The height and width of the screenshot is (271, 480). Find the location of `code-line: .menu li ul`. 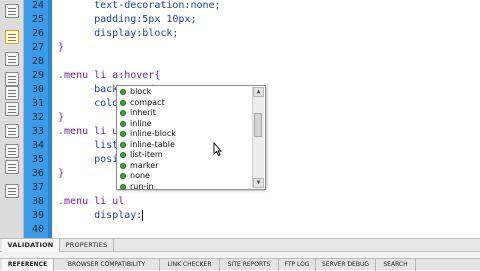

code-line: .menu li ul is located at coordinates (91, 202).